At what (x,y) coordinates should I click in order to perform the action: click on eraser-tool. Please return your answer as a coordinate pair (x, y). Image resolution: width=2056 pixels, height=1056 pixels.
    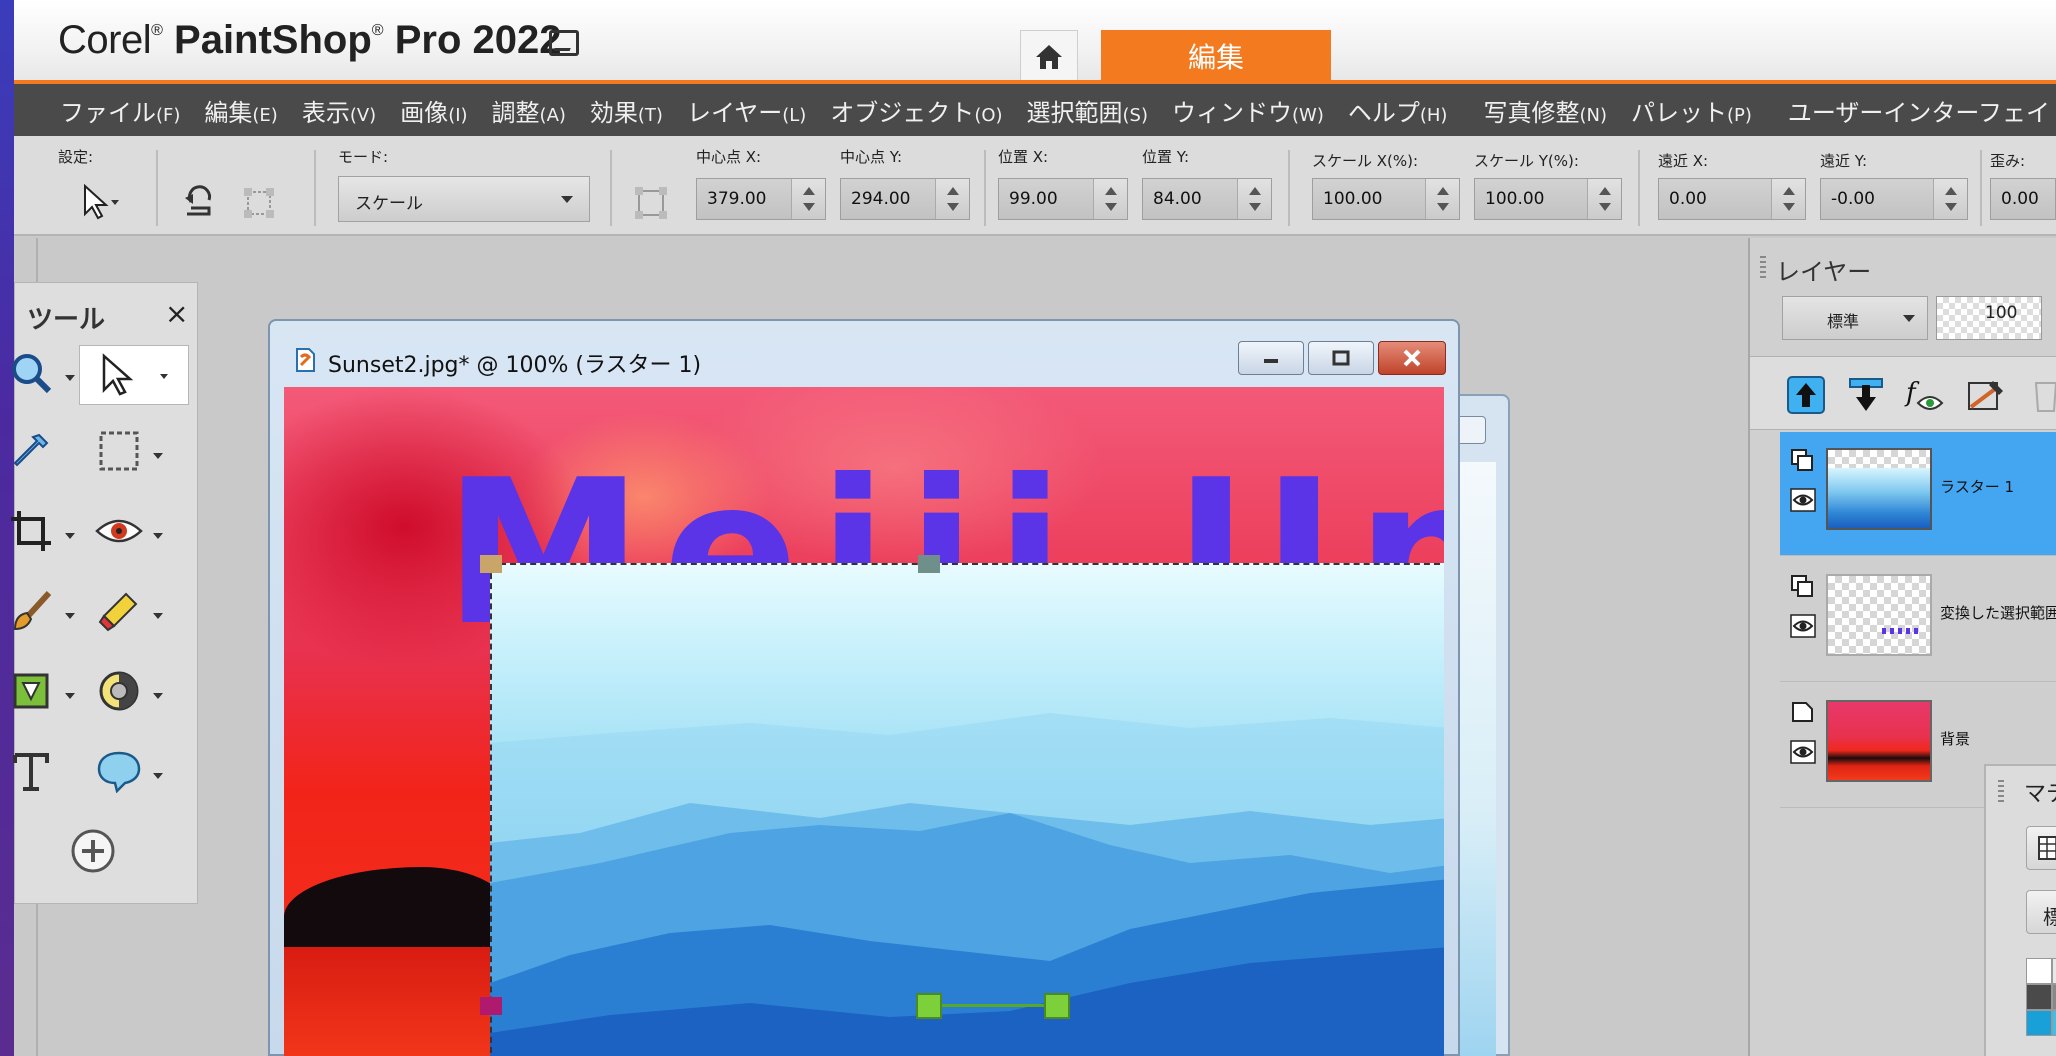
    Looking at the image, I should click on (119, 611).